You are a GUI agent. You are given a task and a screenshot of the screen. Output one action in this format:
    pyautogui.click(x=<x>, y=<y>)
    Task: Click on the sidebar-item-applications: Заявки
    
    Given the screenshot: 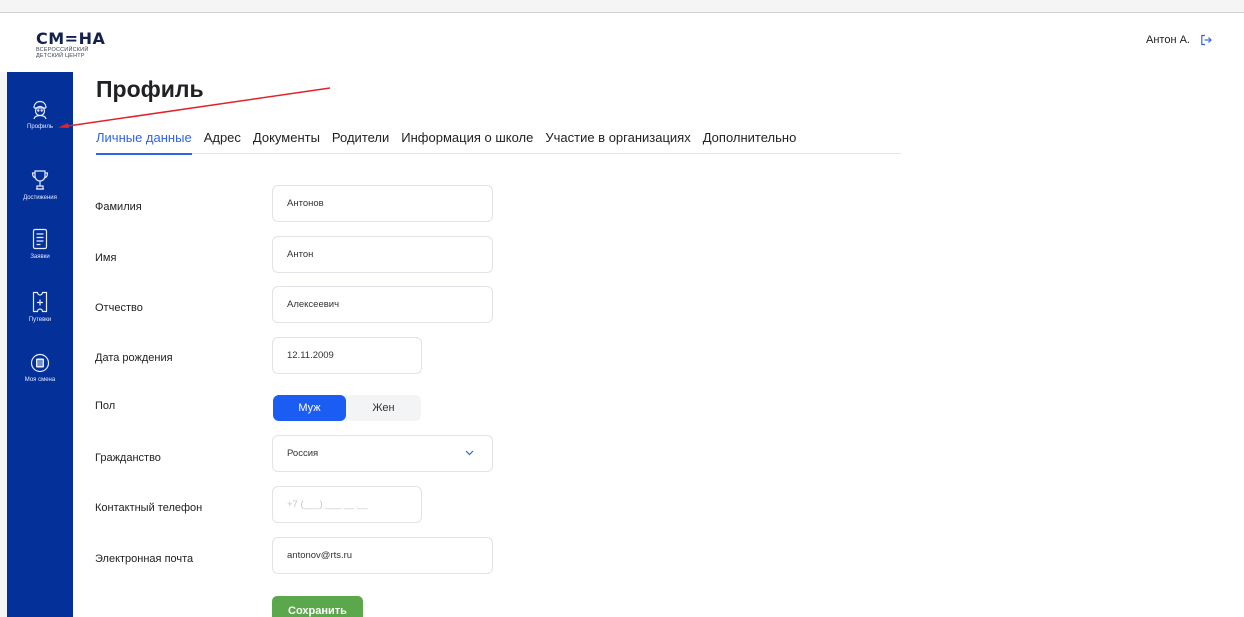 What is the action you would take?
    pyautogui.click(x=40, y=244)
    